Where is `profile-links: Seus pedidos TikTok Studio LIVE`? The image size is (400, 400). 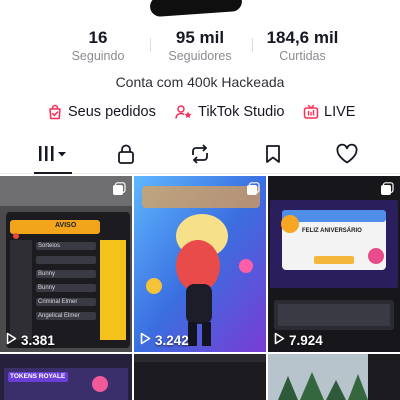 profile-links: Seus pedidos TikTok Studio LIVE is located at coordinates (200, 115).